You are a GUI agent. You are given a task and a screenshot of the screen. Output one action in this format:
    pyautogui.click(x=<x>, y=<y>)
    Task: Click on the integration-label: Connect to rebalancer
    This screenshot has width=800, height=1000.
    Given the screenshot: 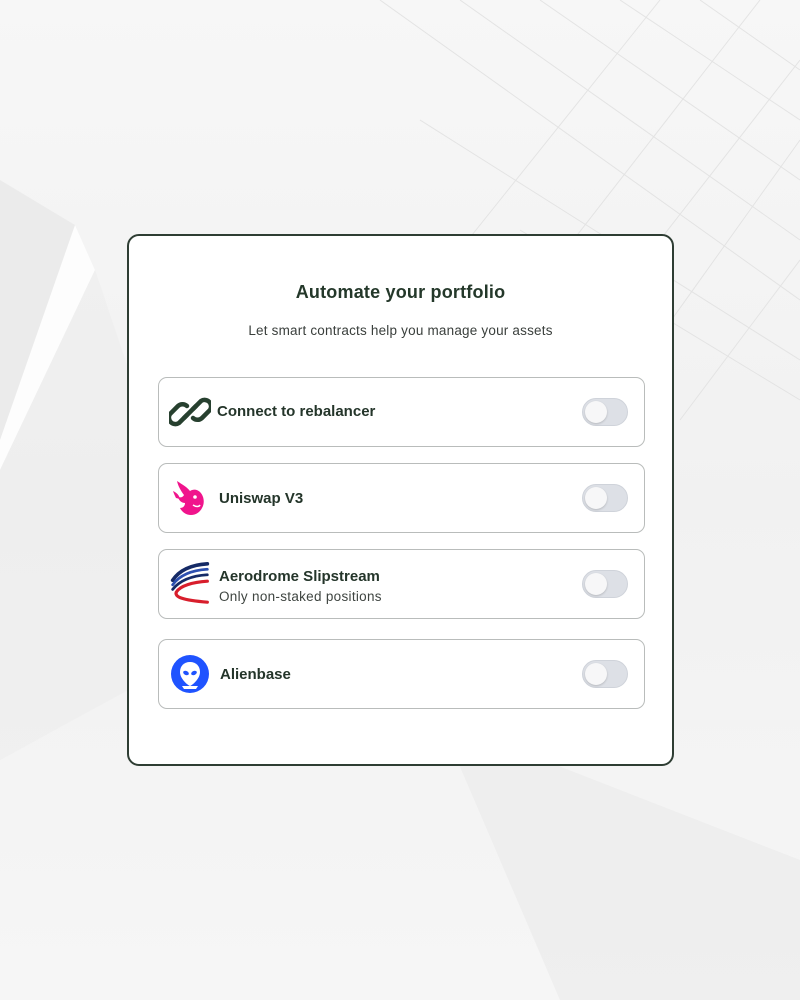 What is the action you would take?
    pyautogui.click(x=296, y=411)
    